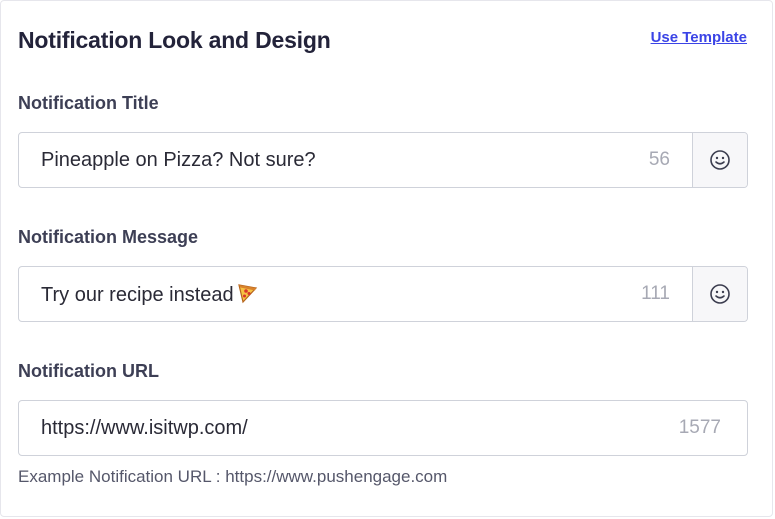  I want to click on notification-message-field: Try our recipe instead 111, so click(383, 294).